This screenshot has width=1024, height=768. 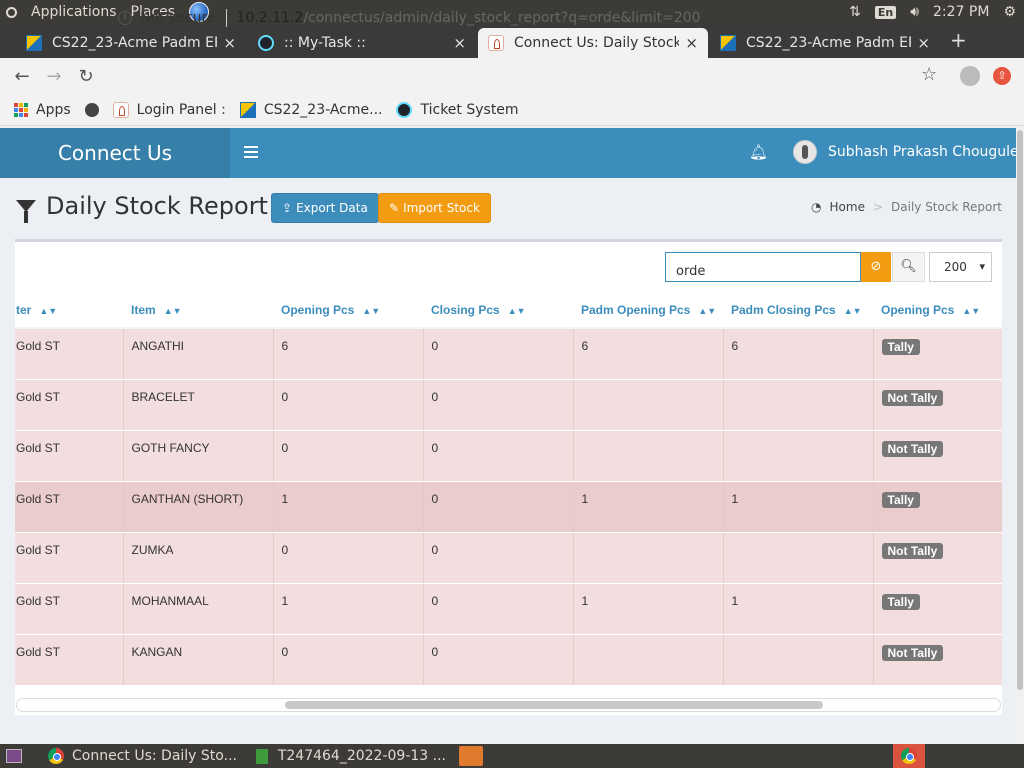 What do you see at coordinates (970, 76) in the screenshot?
I see `profile-avatar-icon` at bounding box center [970, 76].